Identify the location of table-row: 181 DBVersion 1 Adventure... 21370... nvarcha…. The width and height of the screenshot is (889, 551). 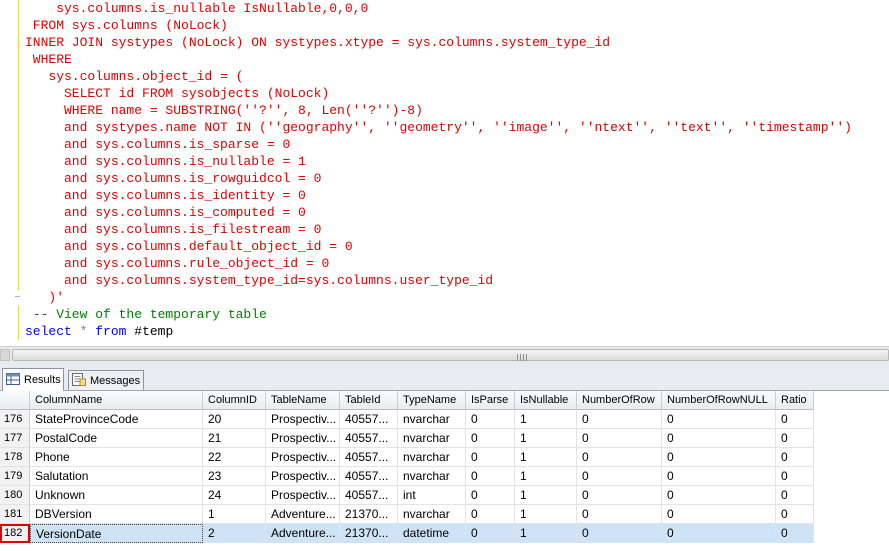
(407, 514).